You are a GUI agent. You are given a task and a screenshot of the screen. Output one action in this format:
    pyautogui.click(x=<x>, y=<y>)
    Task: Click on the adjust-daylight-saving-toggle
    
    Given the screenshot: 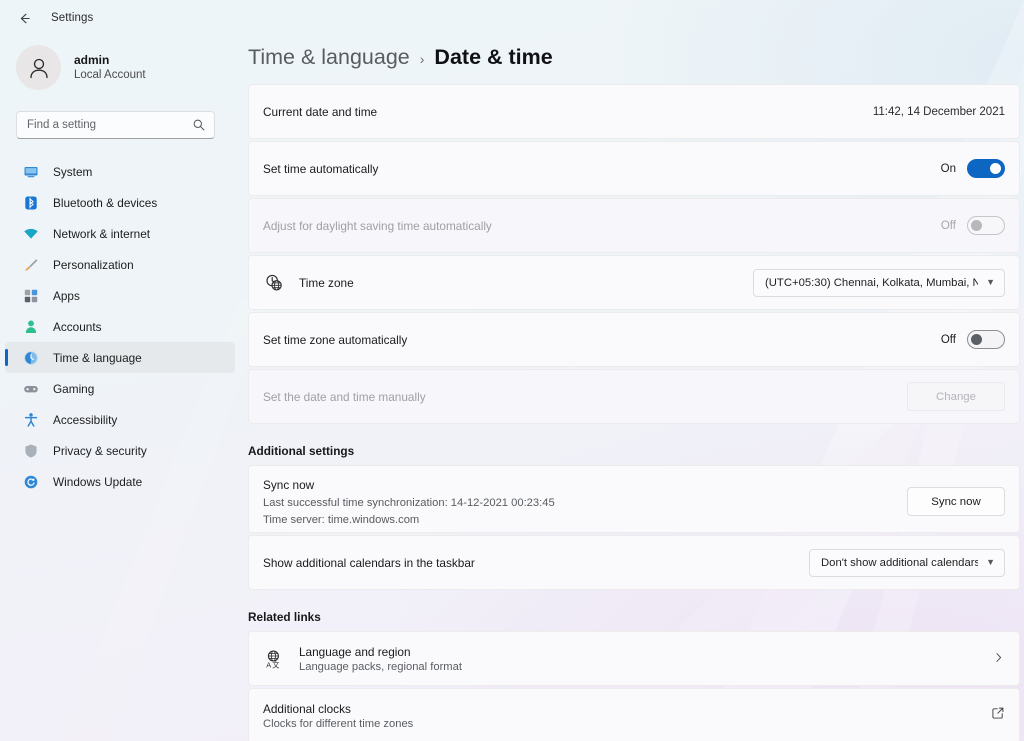 What is the action you would take?
    pyautogui.click(x=986, y=225)
    